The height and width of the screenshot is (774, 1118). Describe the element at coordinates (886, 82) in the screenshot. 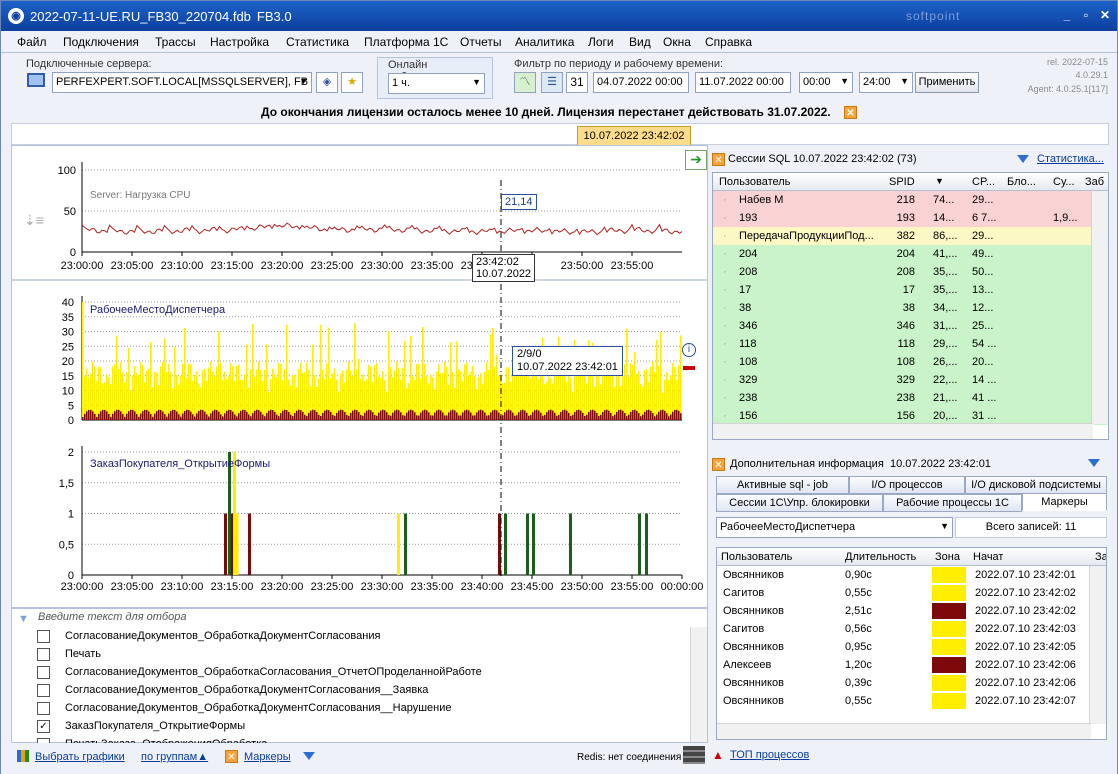

I see `time-to-select: 24:00 ▼` at that location.